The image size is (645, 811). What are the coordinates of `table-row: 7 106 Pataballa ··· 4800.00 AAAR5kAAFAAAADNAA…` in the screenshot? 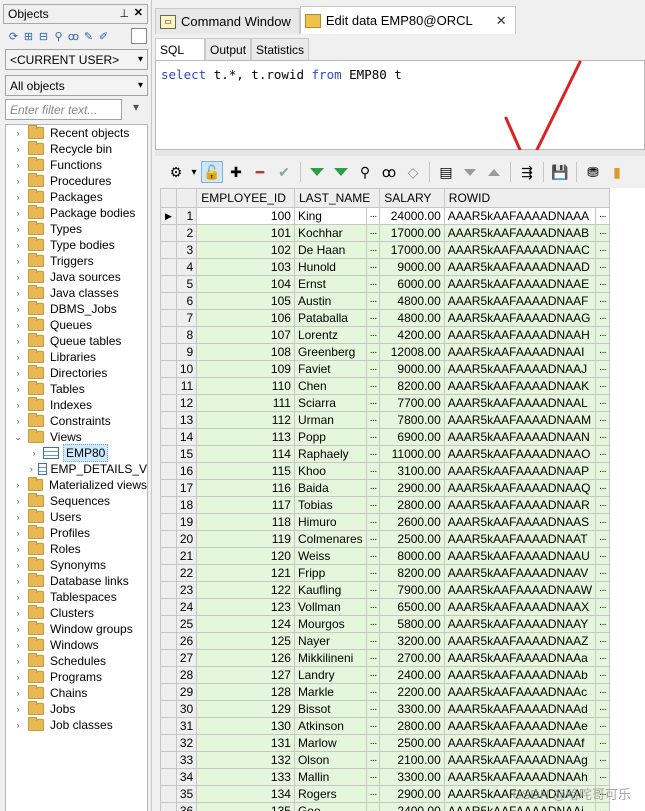 It's located at (402, 318).